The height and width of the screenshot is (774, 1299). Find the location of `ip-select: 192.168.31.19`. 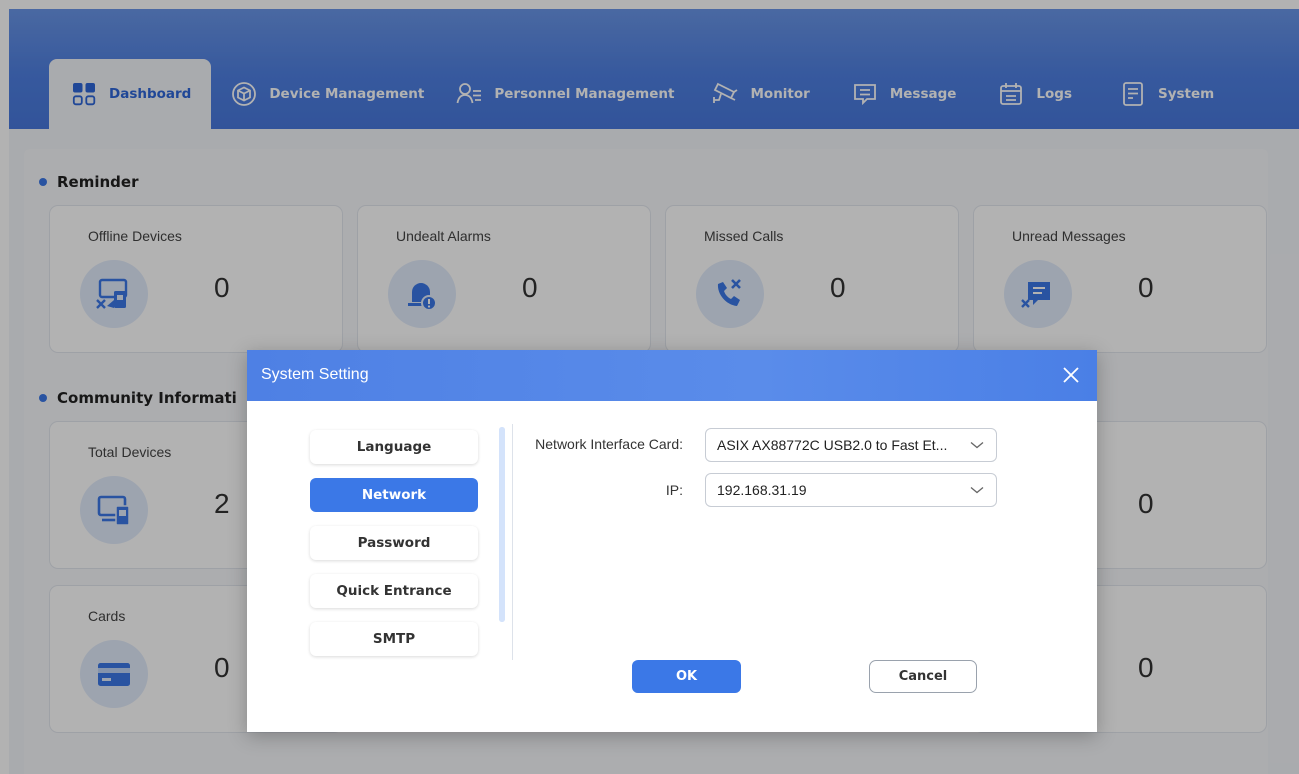

ip-select: 192.168.31.19 is located at coordinates (851, 490).